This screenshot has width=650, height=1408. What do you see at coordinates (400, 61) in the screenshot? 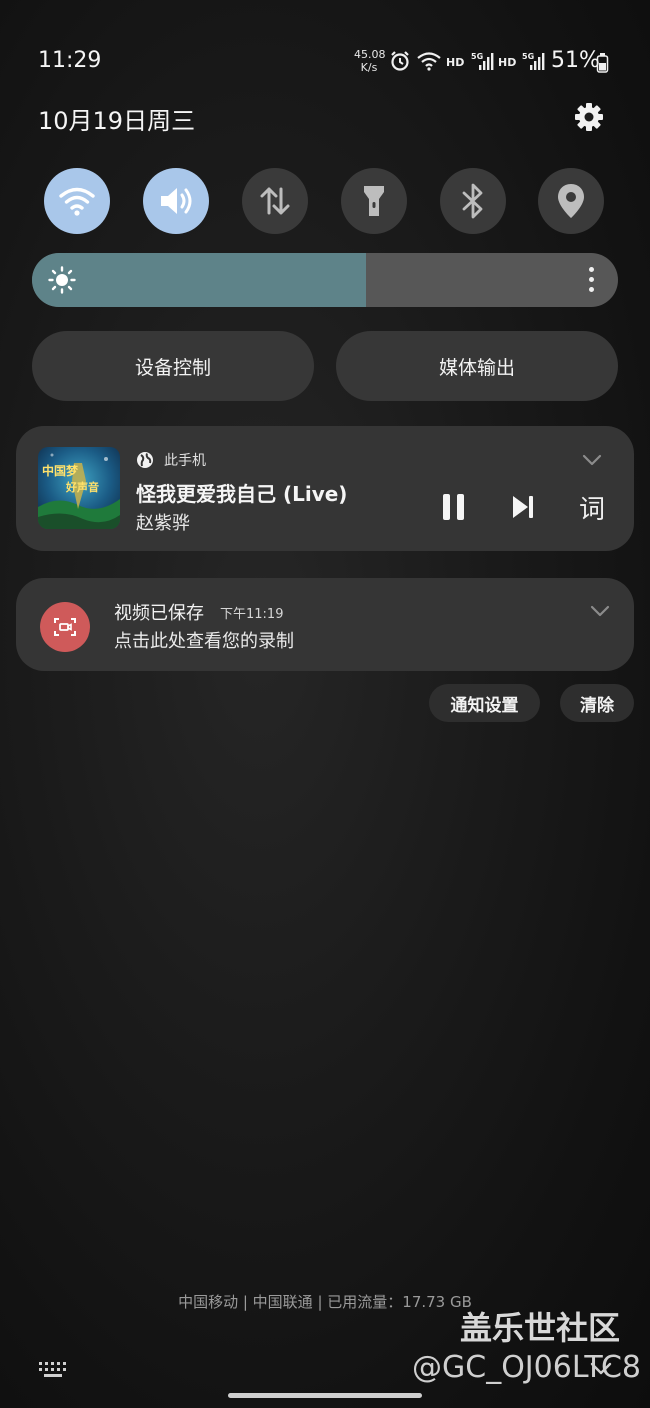
I see `alarm-icon` at bounding box center [400, 61].